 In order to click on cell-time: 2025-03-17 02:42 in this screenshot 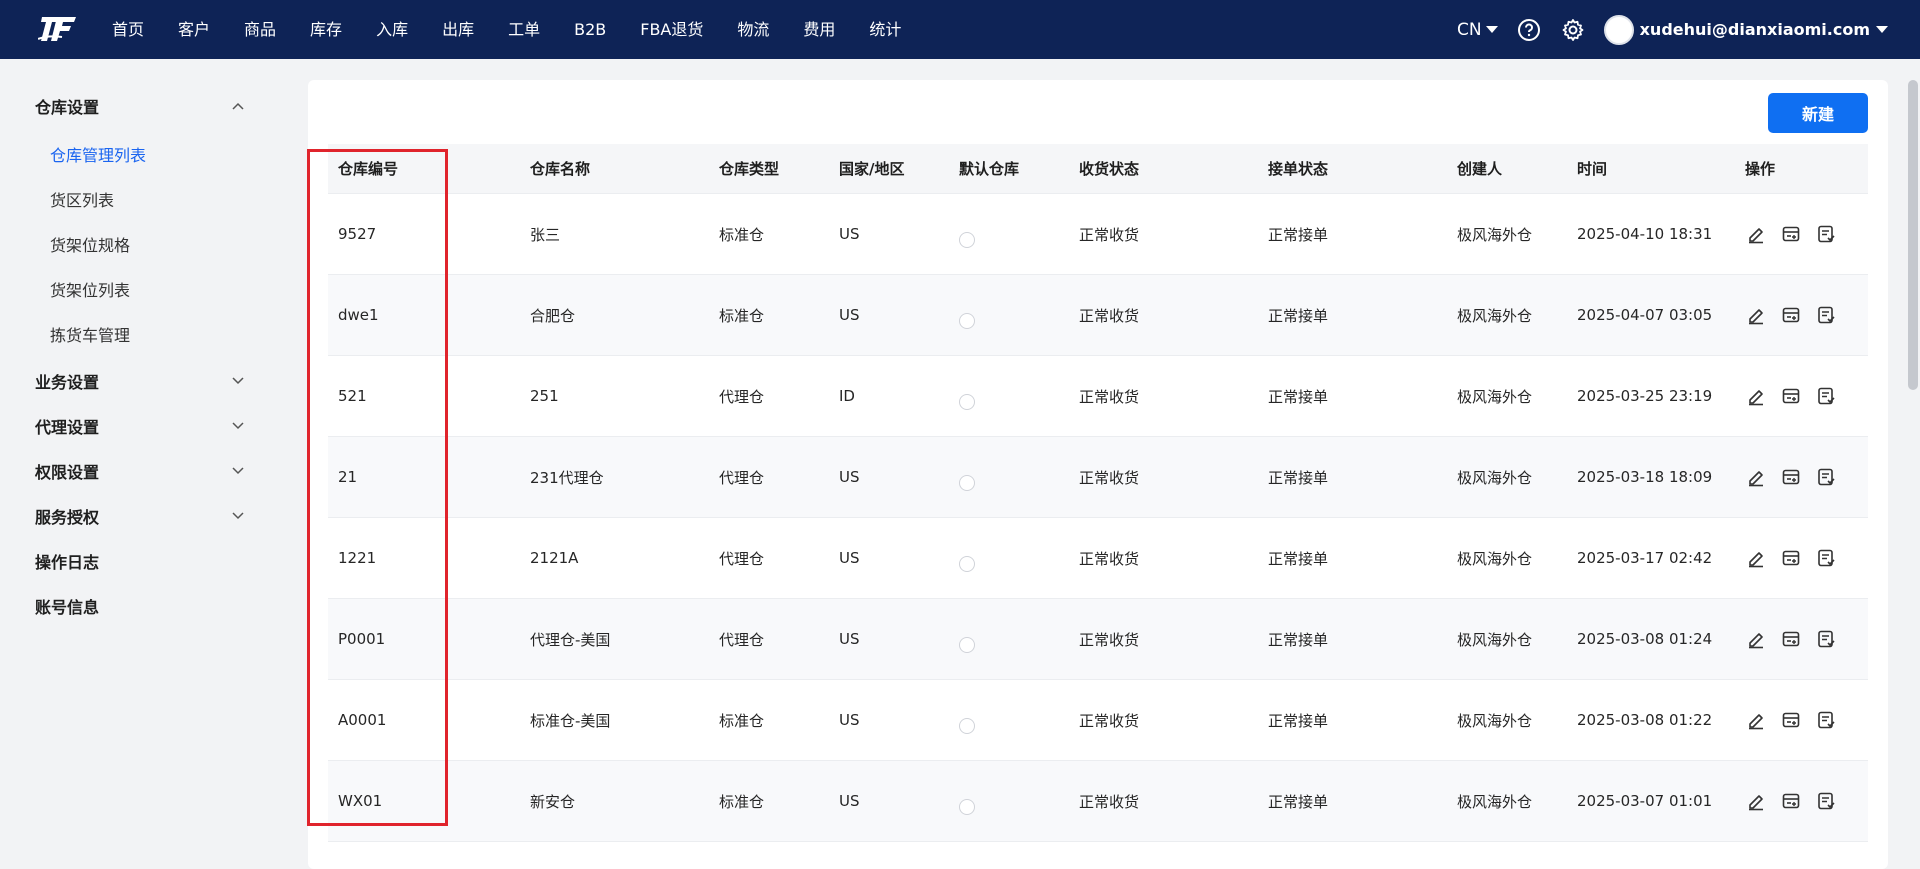, I will do `click(1645, 558)`.